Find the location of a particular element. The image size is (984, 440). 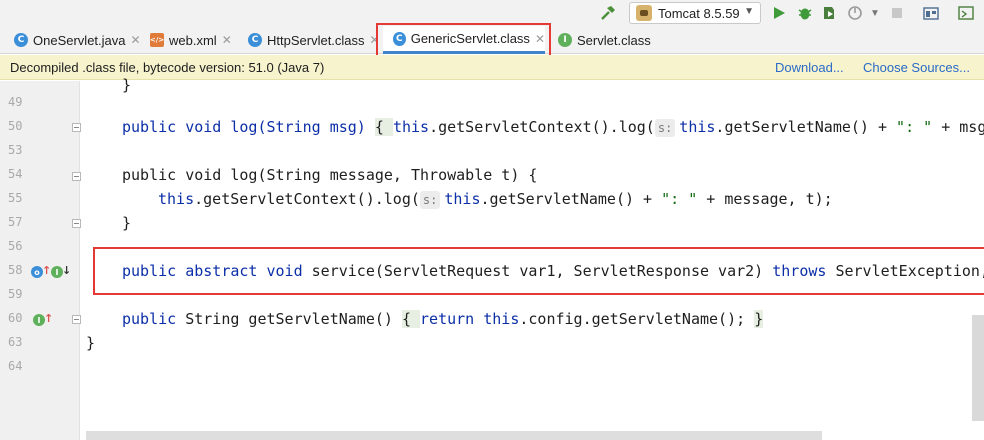

tab-httpservlet-class: C HttpServlet.class ✕ is located at coordinates (309, 40).